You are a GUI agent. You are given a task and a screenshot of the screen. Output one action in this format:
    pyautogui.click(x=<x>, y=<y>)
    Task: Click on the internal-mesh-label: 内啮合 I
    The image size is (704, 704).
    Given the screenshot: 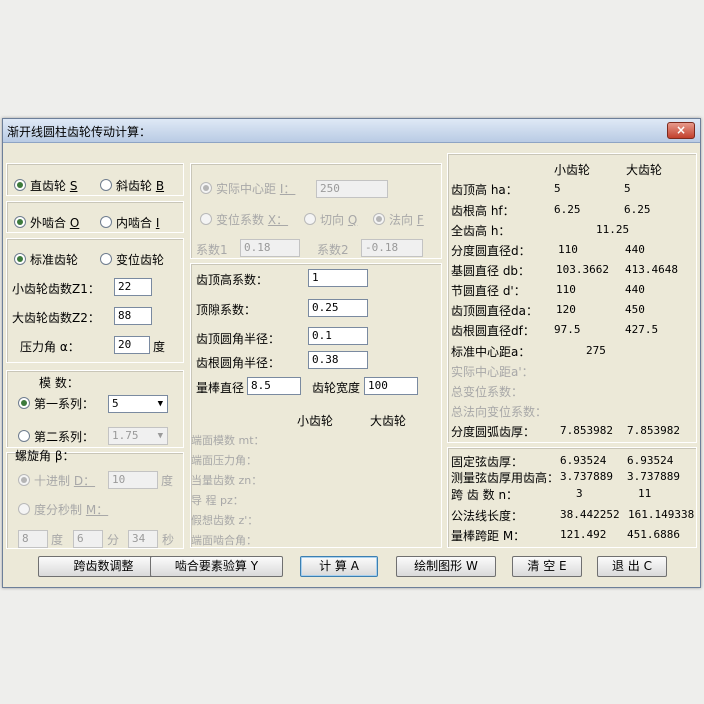 What is the action you would take?
    pyautogui.click(x=137, y=222)
    